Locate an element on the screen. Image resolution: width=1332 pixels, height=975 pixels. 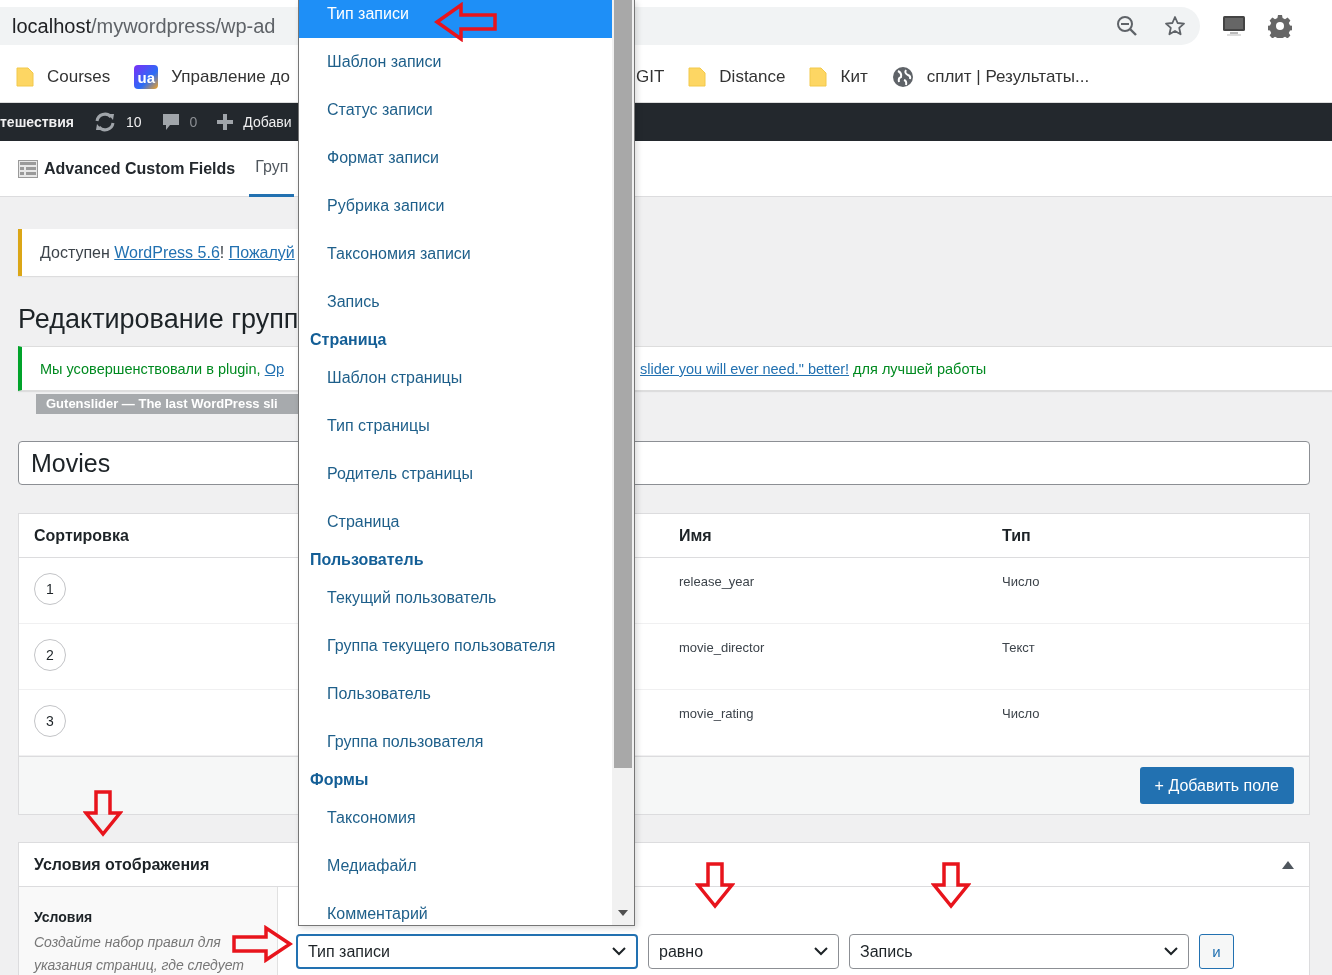
rules-label: Условия is located at coordinates (64, 917).